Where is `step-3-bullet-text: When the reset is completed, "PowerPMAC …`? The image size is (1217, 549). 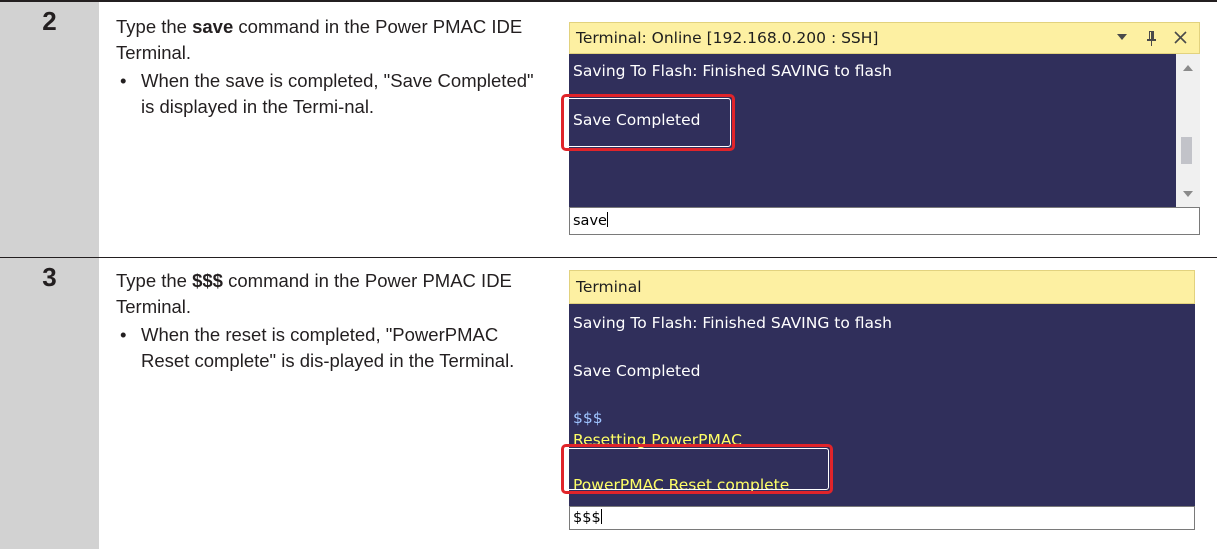 step-3-bullet-text: When the reset is completed, "PowerPMAC … is located at coordinates (328, 347).